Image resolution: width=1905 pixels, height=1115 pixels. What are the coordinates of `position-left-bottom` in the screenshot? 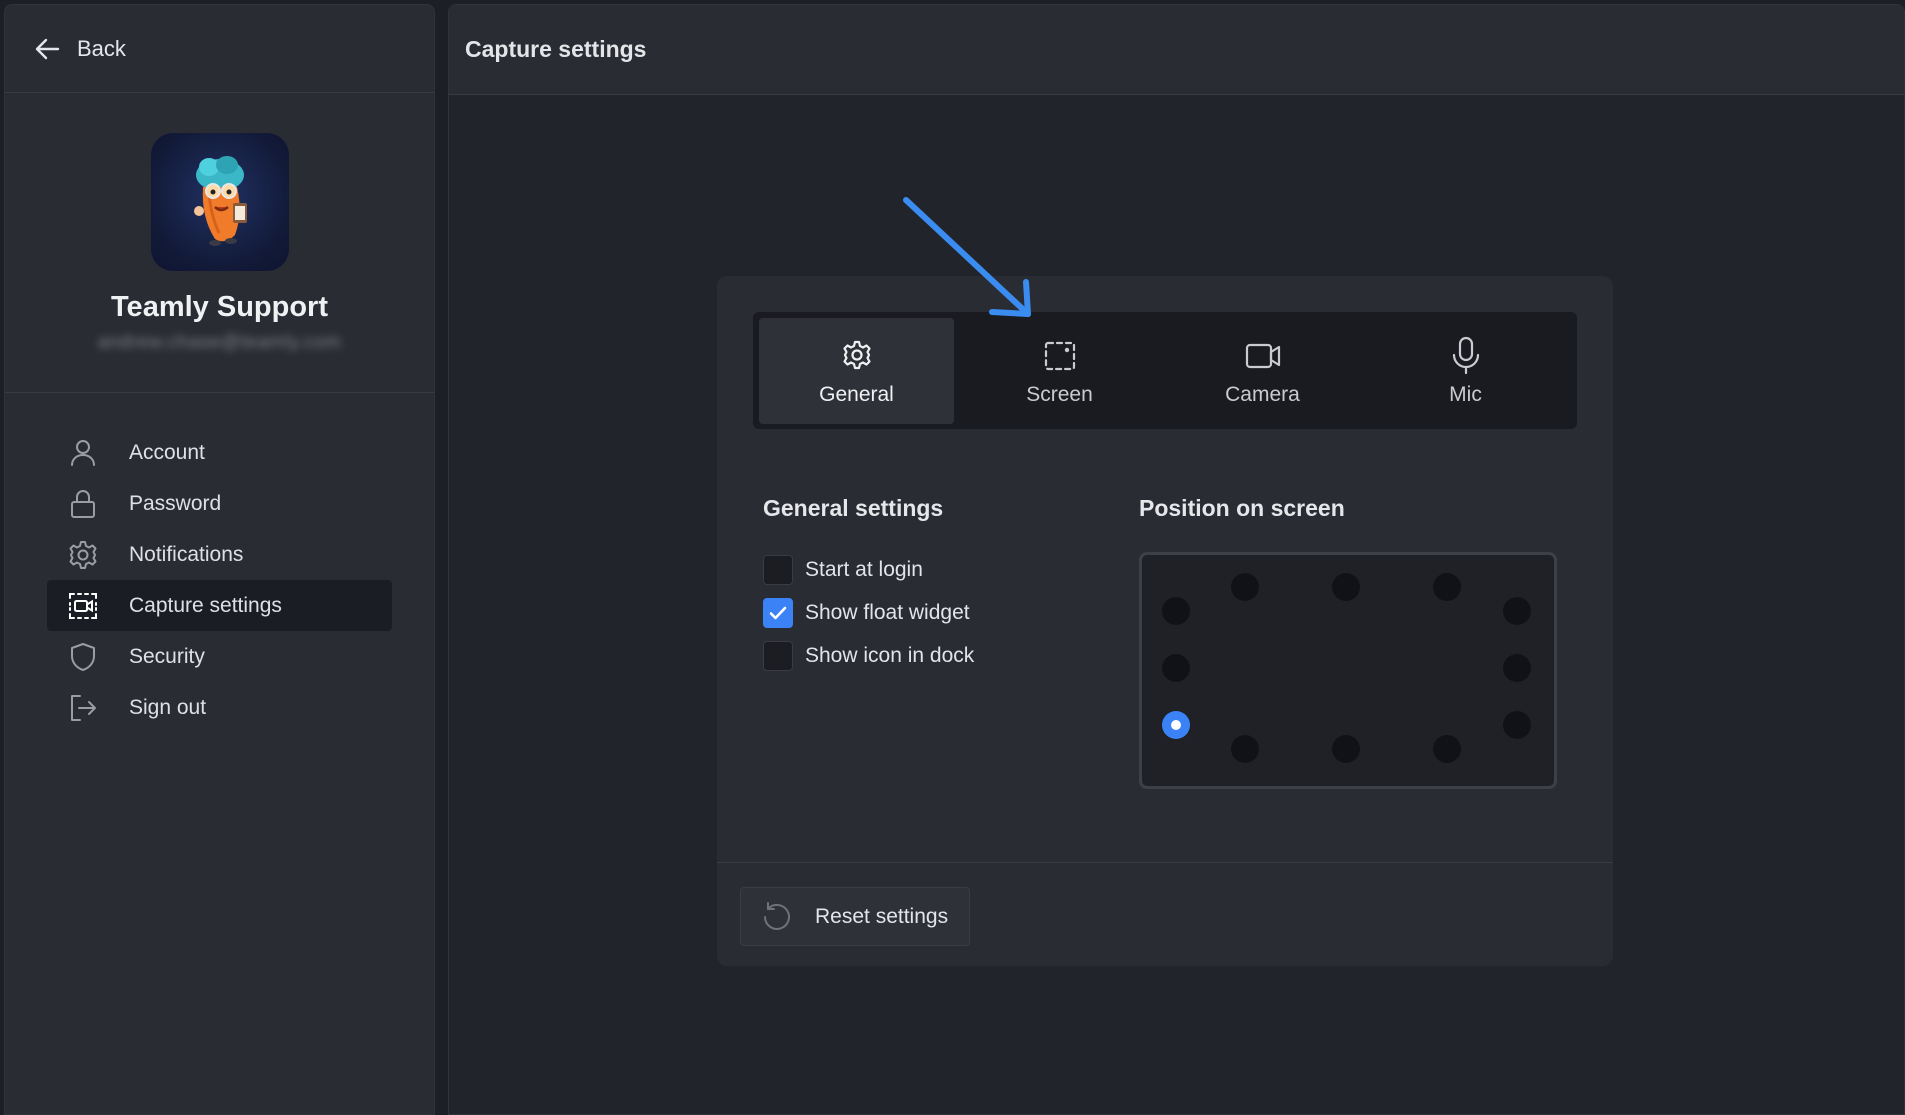 It's located at (1176, 725).